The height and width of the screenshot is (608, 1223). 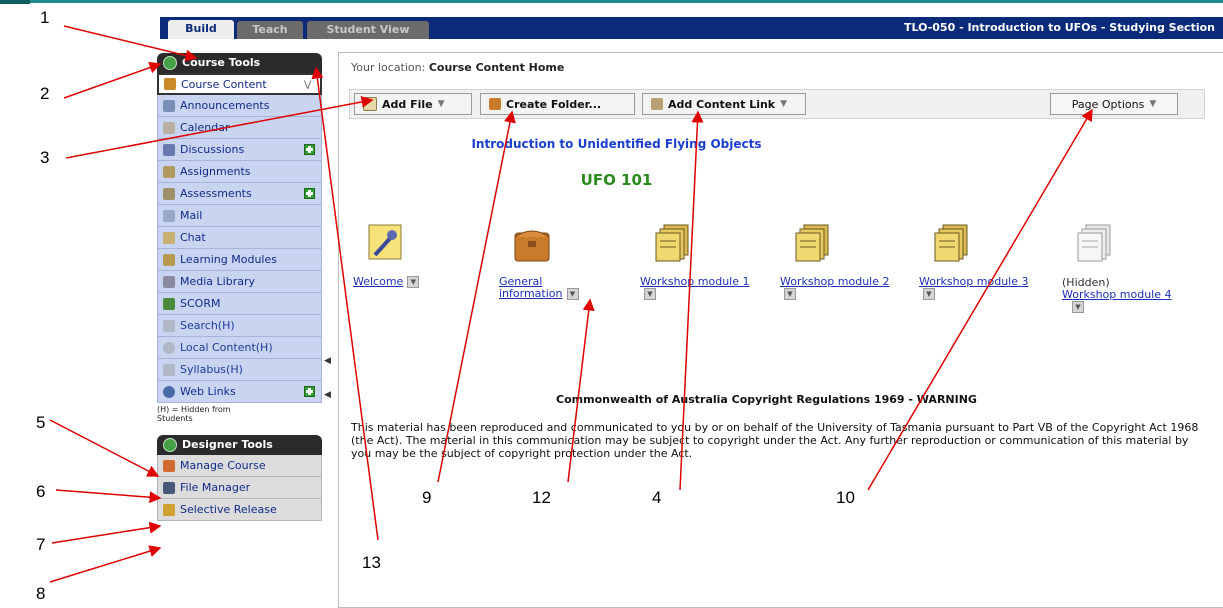 I want to click on content-link-workshop-module-4: Workshop module 4 ▼, so click(x=1127, y=301).